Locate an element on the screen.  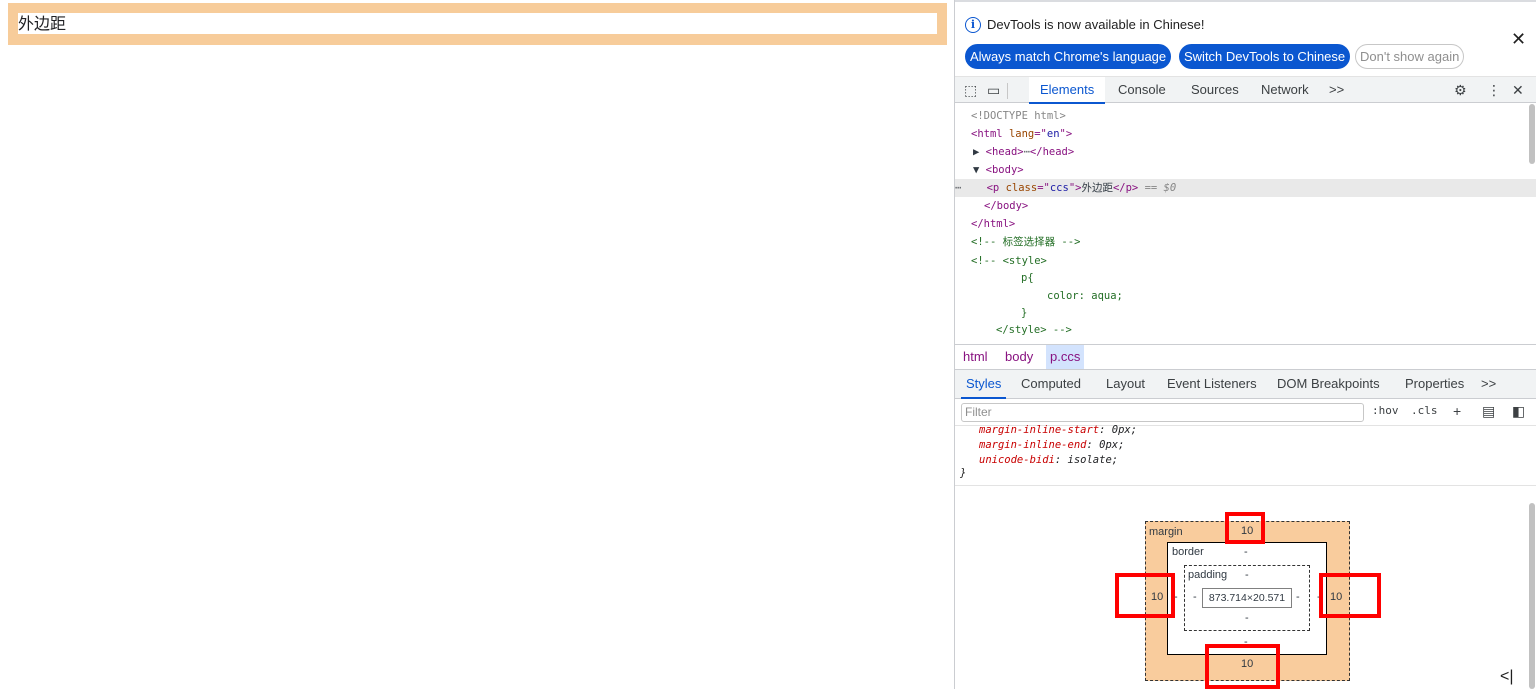
tree-line-body-close: </body> is located at coordinates (1260, 206).